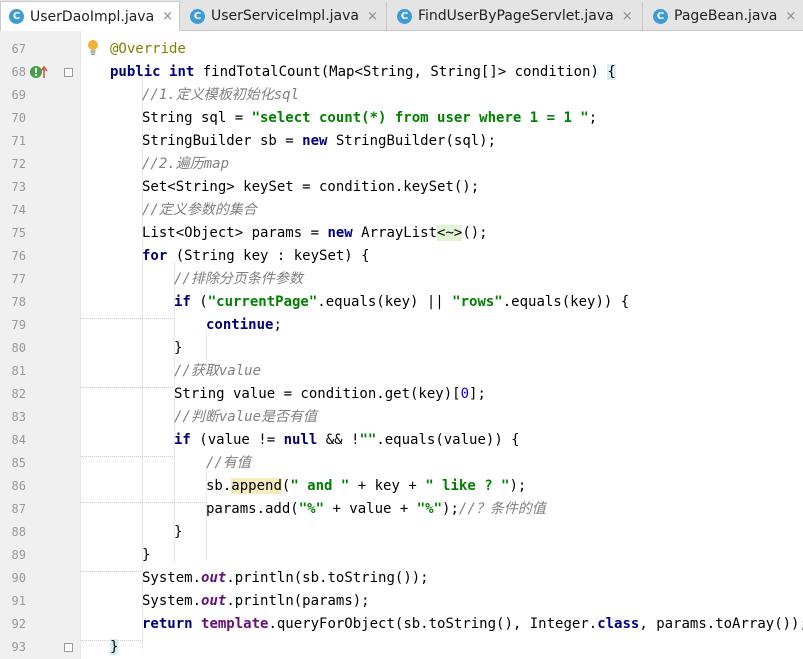  What do you see at coordinates (18, 532) in the screenshot?
I see `line-number: 88` at bounding box center [18, 532].